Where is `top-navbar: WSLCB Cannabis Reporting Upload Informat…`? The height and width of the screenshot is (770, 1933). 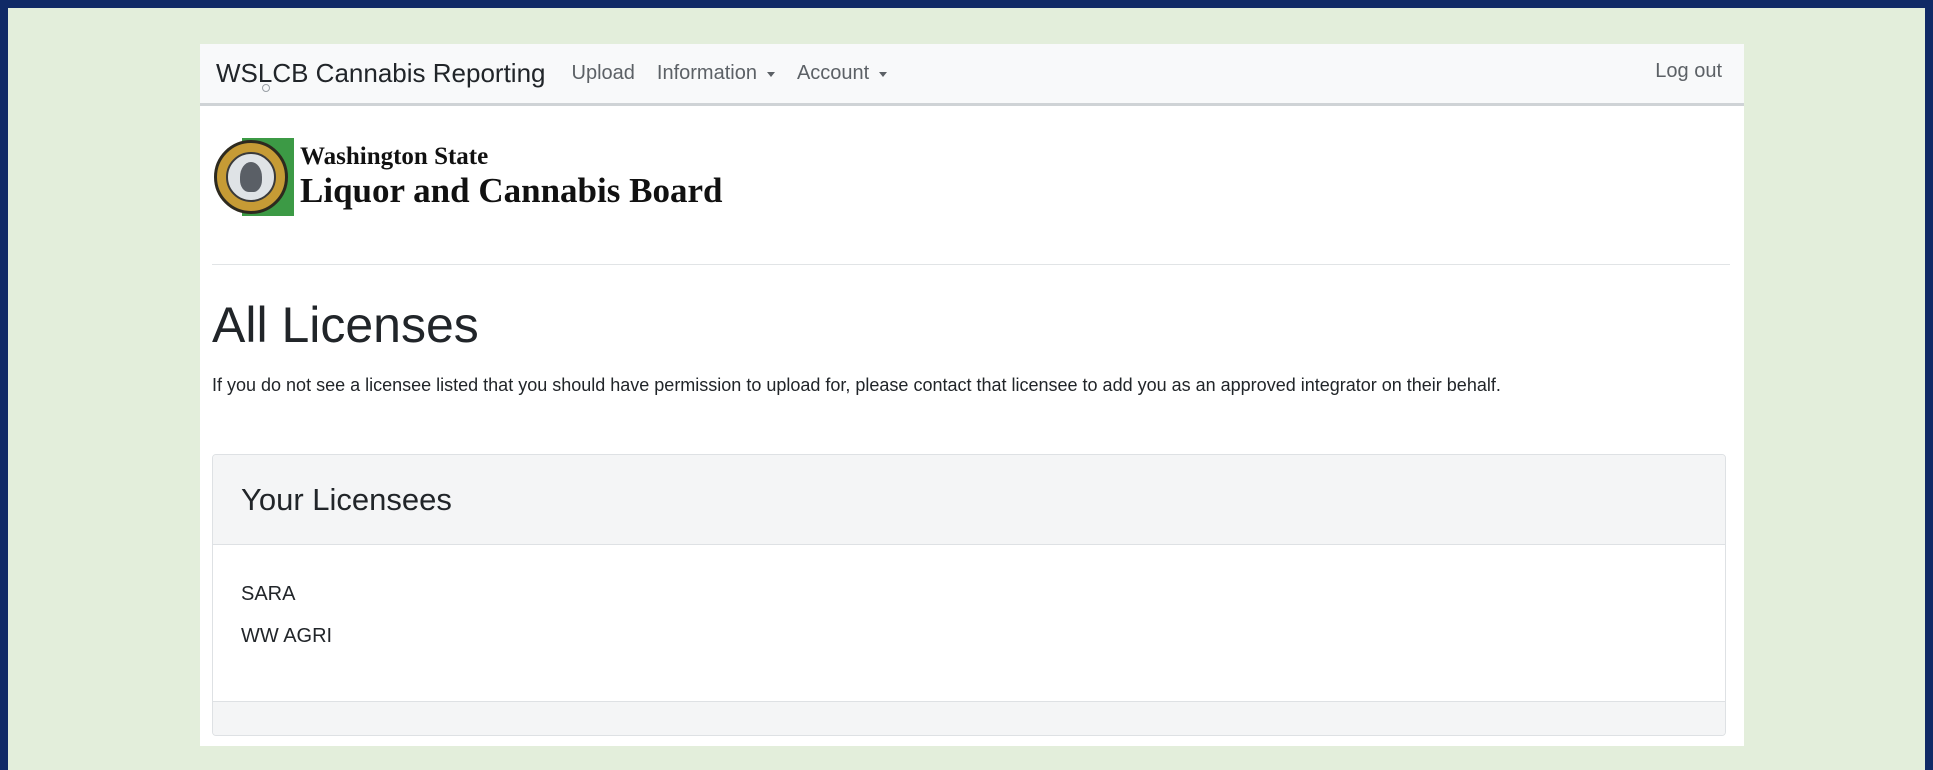 top-navbar: WSLCB Cannabis Reporting Upload Informat… is located at coordinates (972, 75).